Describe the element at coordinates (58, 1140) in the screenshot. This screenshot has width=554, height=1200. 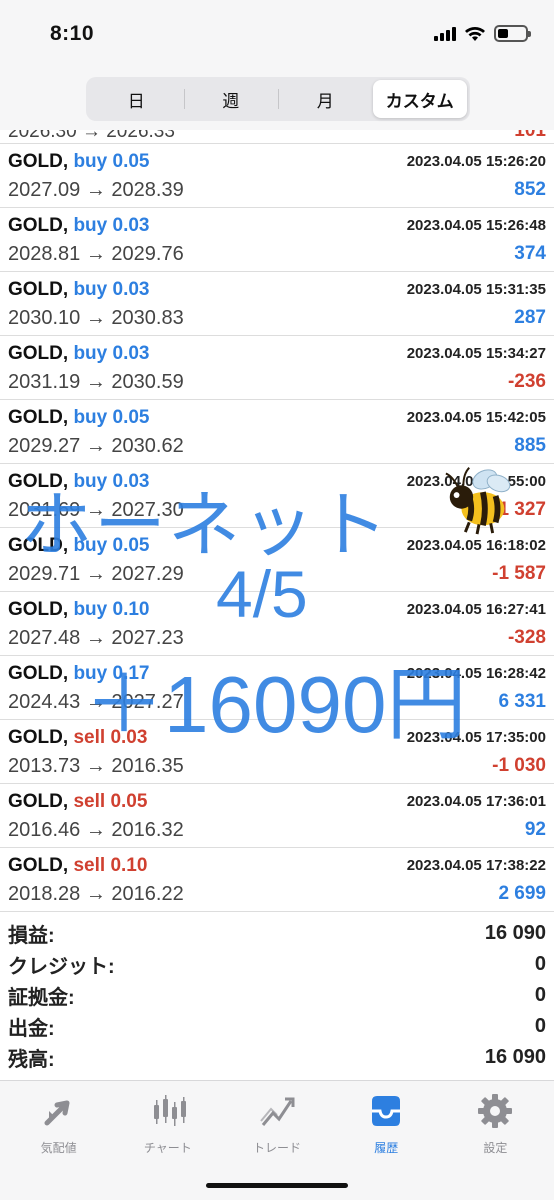
I see `tab-quotes: 気配値` at that location.